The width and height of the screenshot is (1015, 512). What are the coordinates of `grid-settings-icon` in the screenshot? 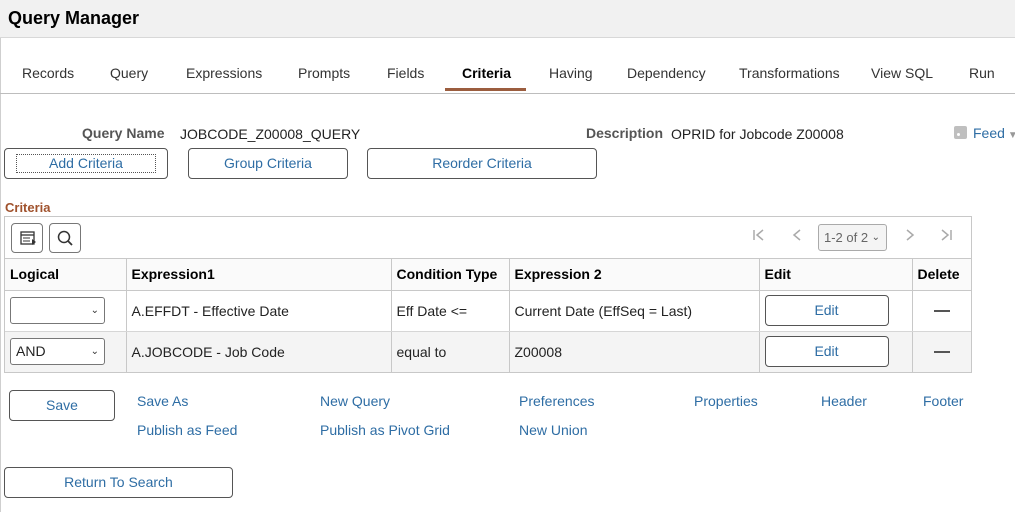 It's located at (28, 238).